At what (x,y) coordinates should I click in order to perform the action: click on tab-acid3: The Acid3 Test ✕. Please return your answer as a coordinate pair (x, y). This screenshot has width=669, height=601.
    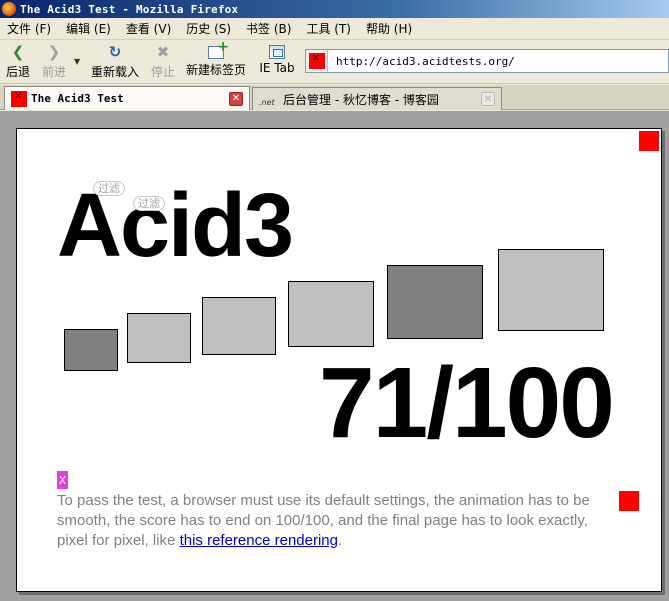
    Looking at the image, I should click on (127, 98).